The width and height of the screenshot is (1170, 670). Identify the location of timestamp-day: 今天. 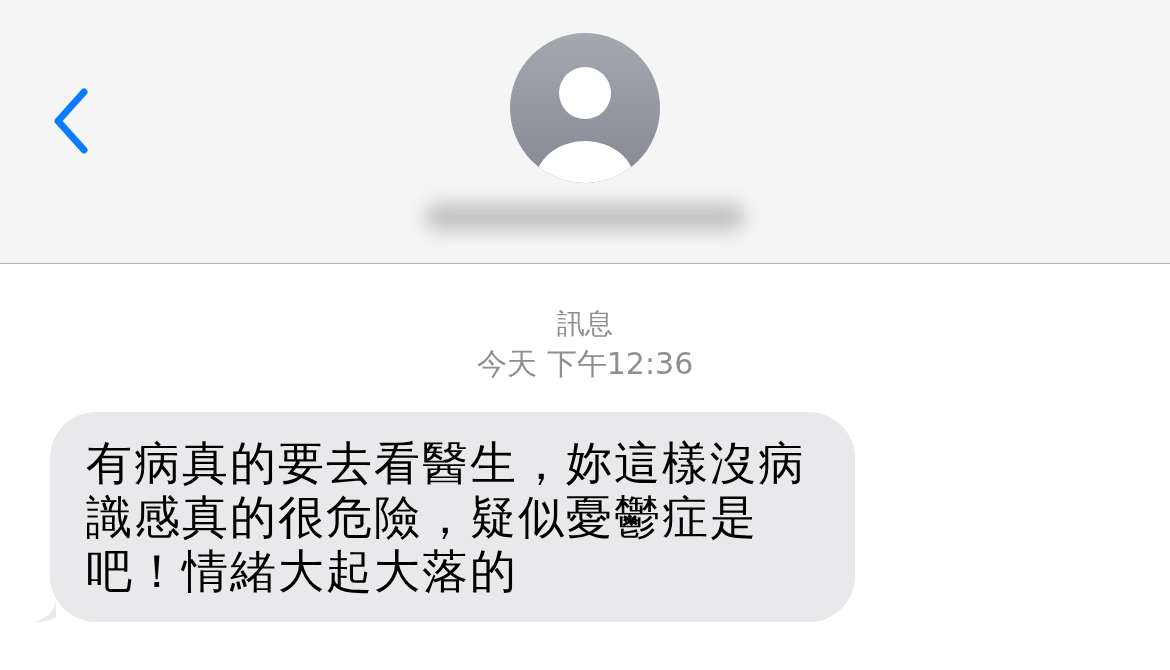
(506, 364).